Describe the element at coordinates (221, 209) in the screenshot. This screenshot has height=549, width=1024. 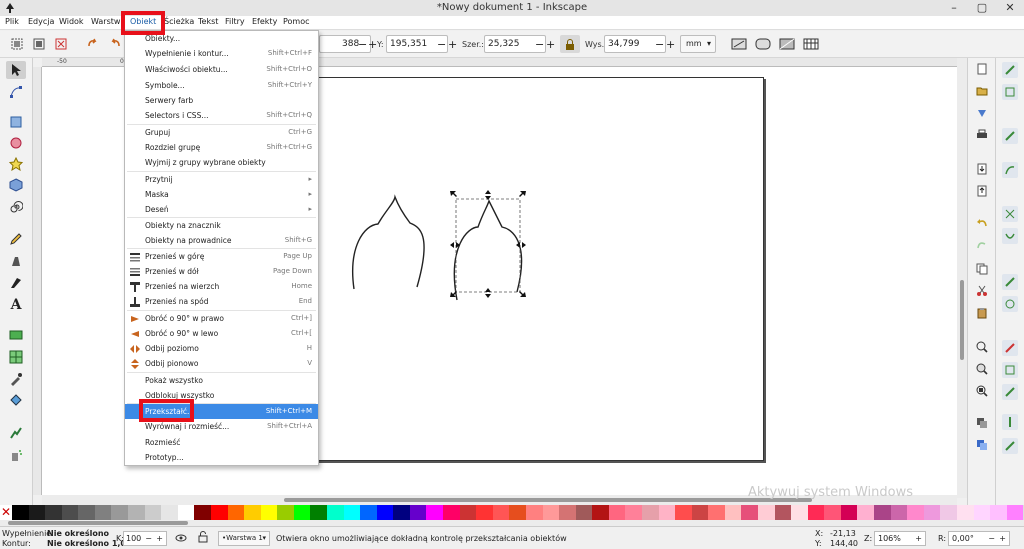
I see `menu-item-pattern: Deseń ▸` at that location.